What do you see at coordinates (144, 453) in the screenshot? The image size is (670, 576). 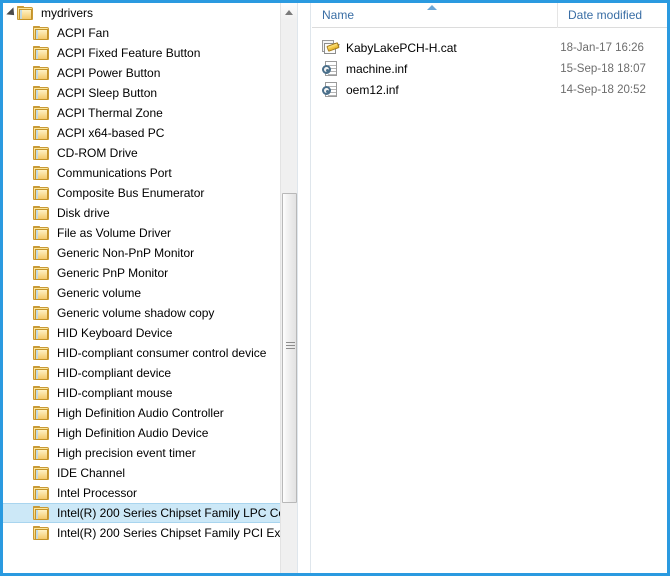 I see `tree-item: High precision event timer` at bounding box center [144, 453].